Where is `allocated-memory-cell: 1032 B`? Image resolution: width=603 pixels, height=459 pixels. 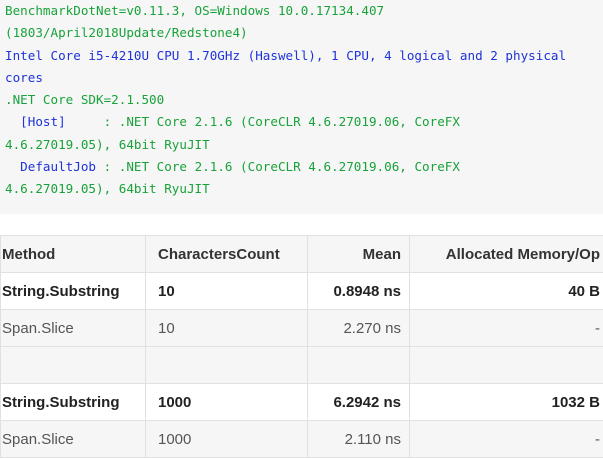 allocated-memory-cell: 1032 B is located at coordinates (506, 402).